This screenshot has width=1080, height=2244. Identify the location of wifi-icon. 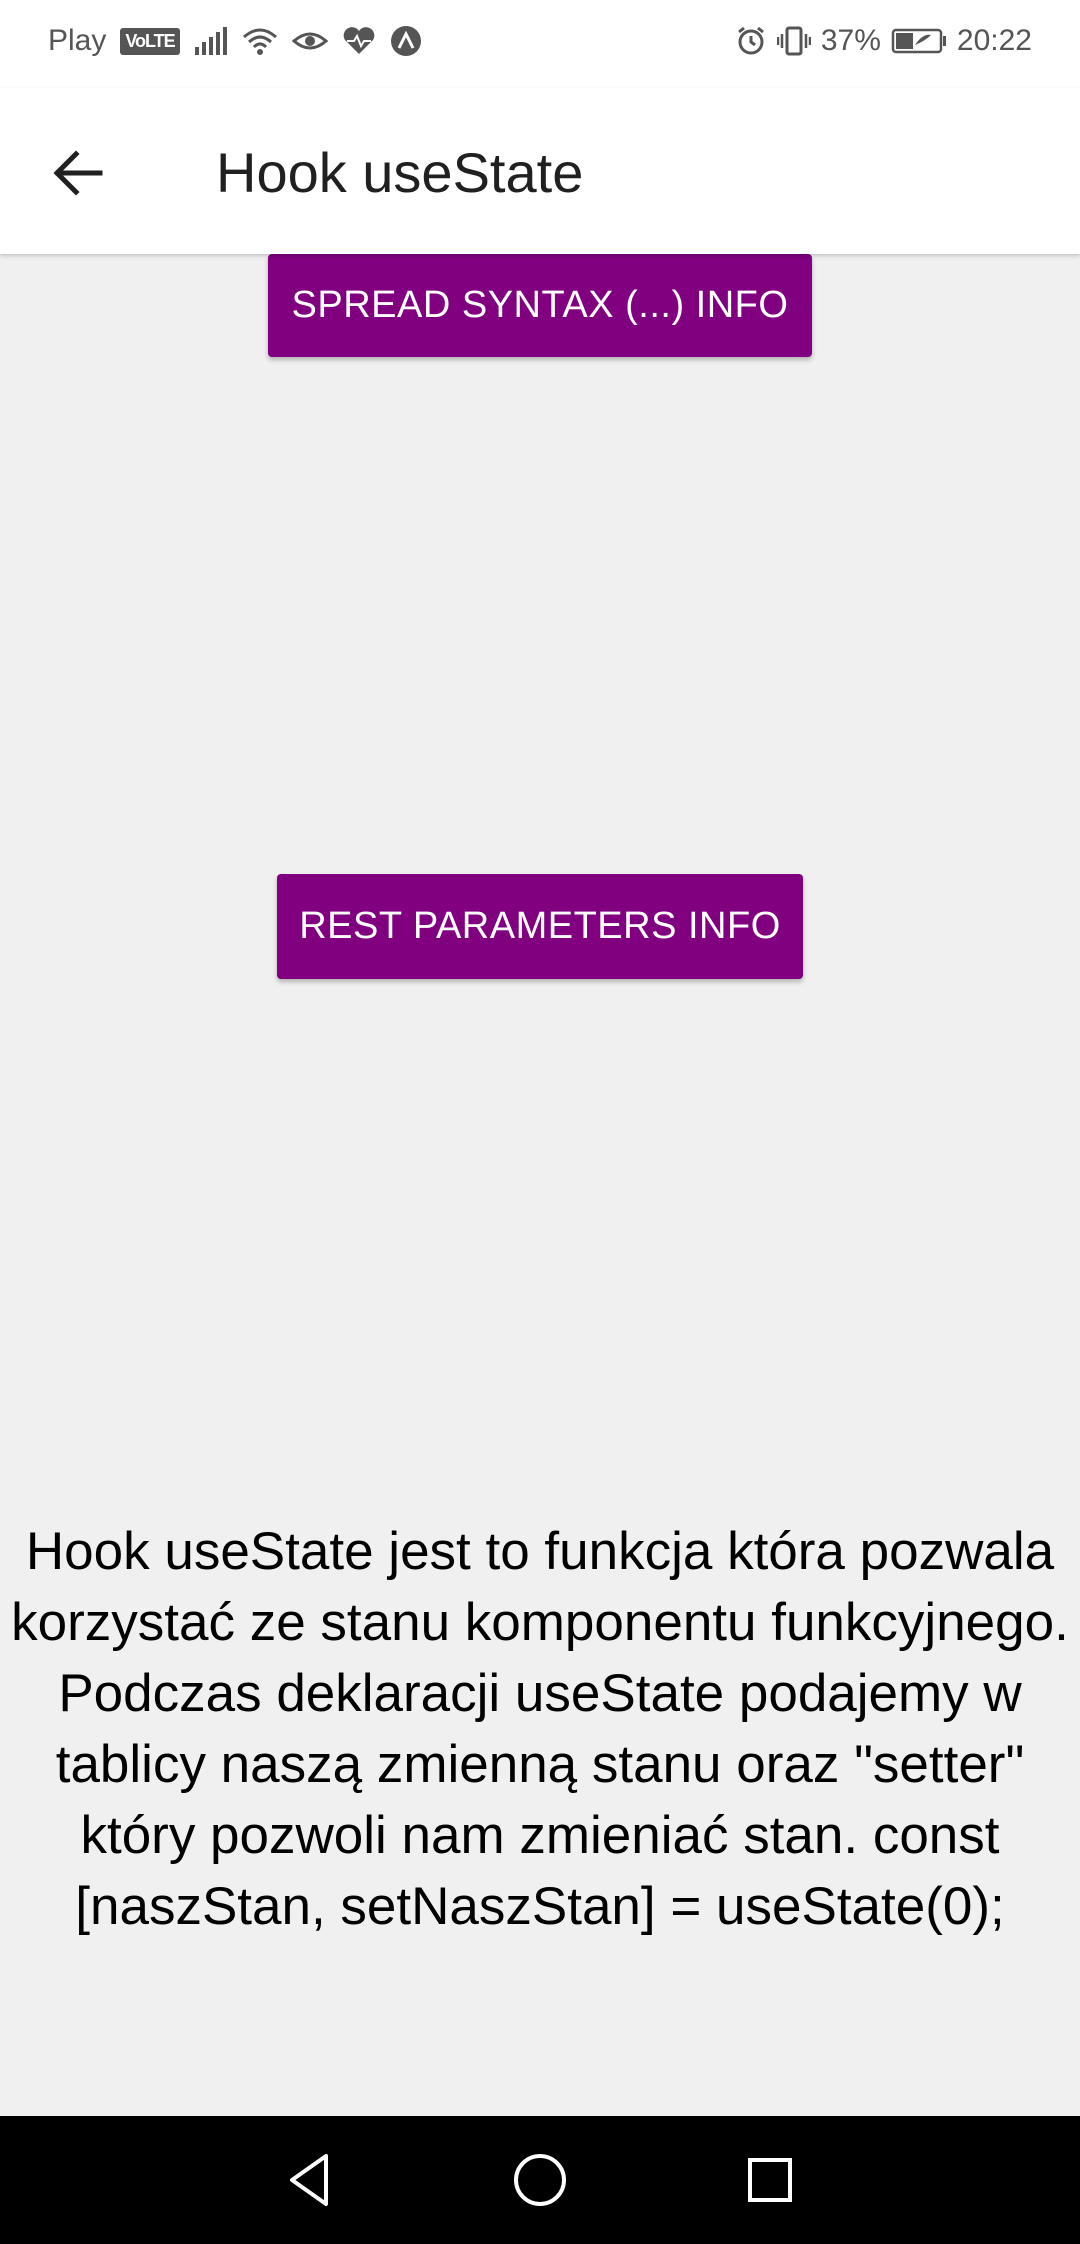
(260, 41).